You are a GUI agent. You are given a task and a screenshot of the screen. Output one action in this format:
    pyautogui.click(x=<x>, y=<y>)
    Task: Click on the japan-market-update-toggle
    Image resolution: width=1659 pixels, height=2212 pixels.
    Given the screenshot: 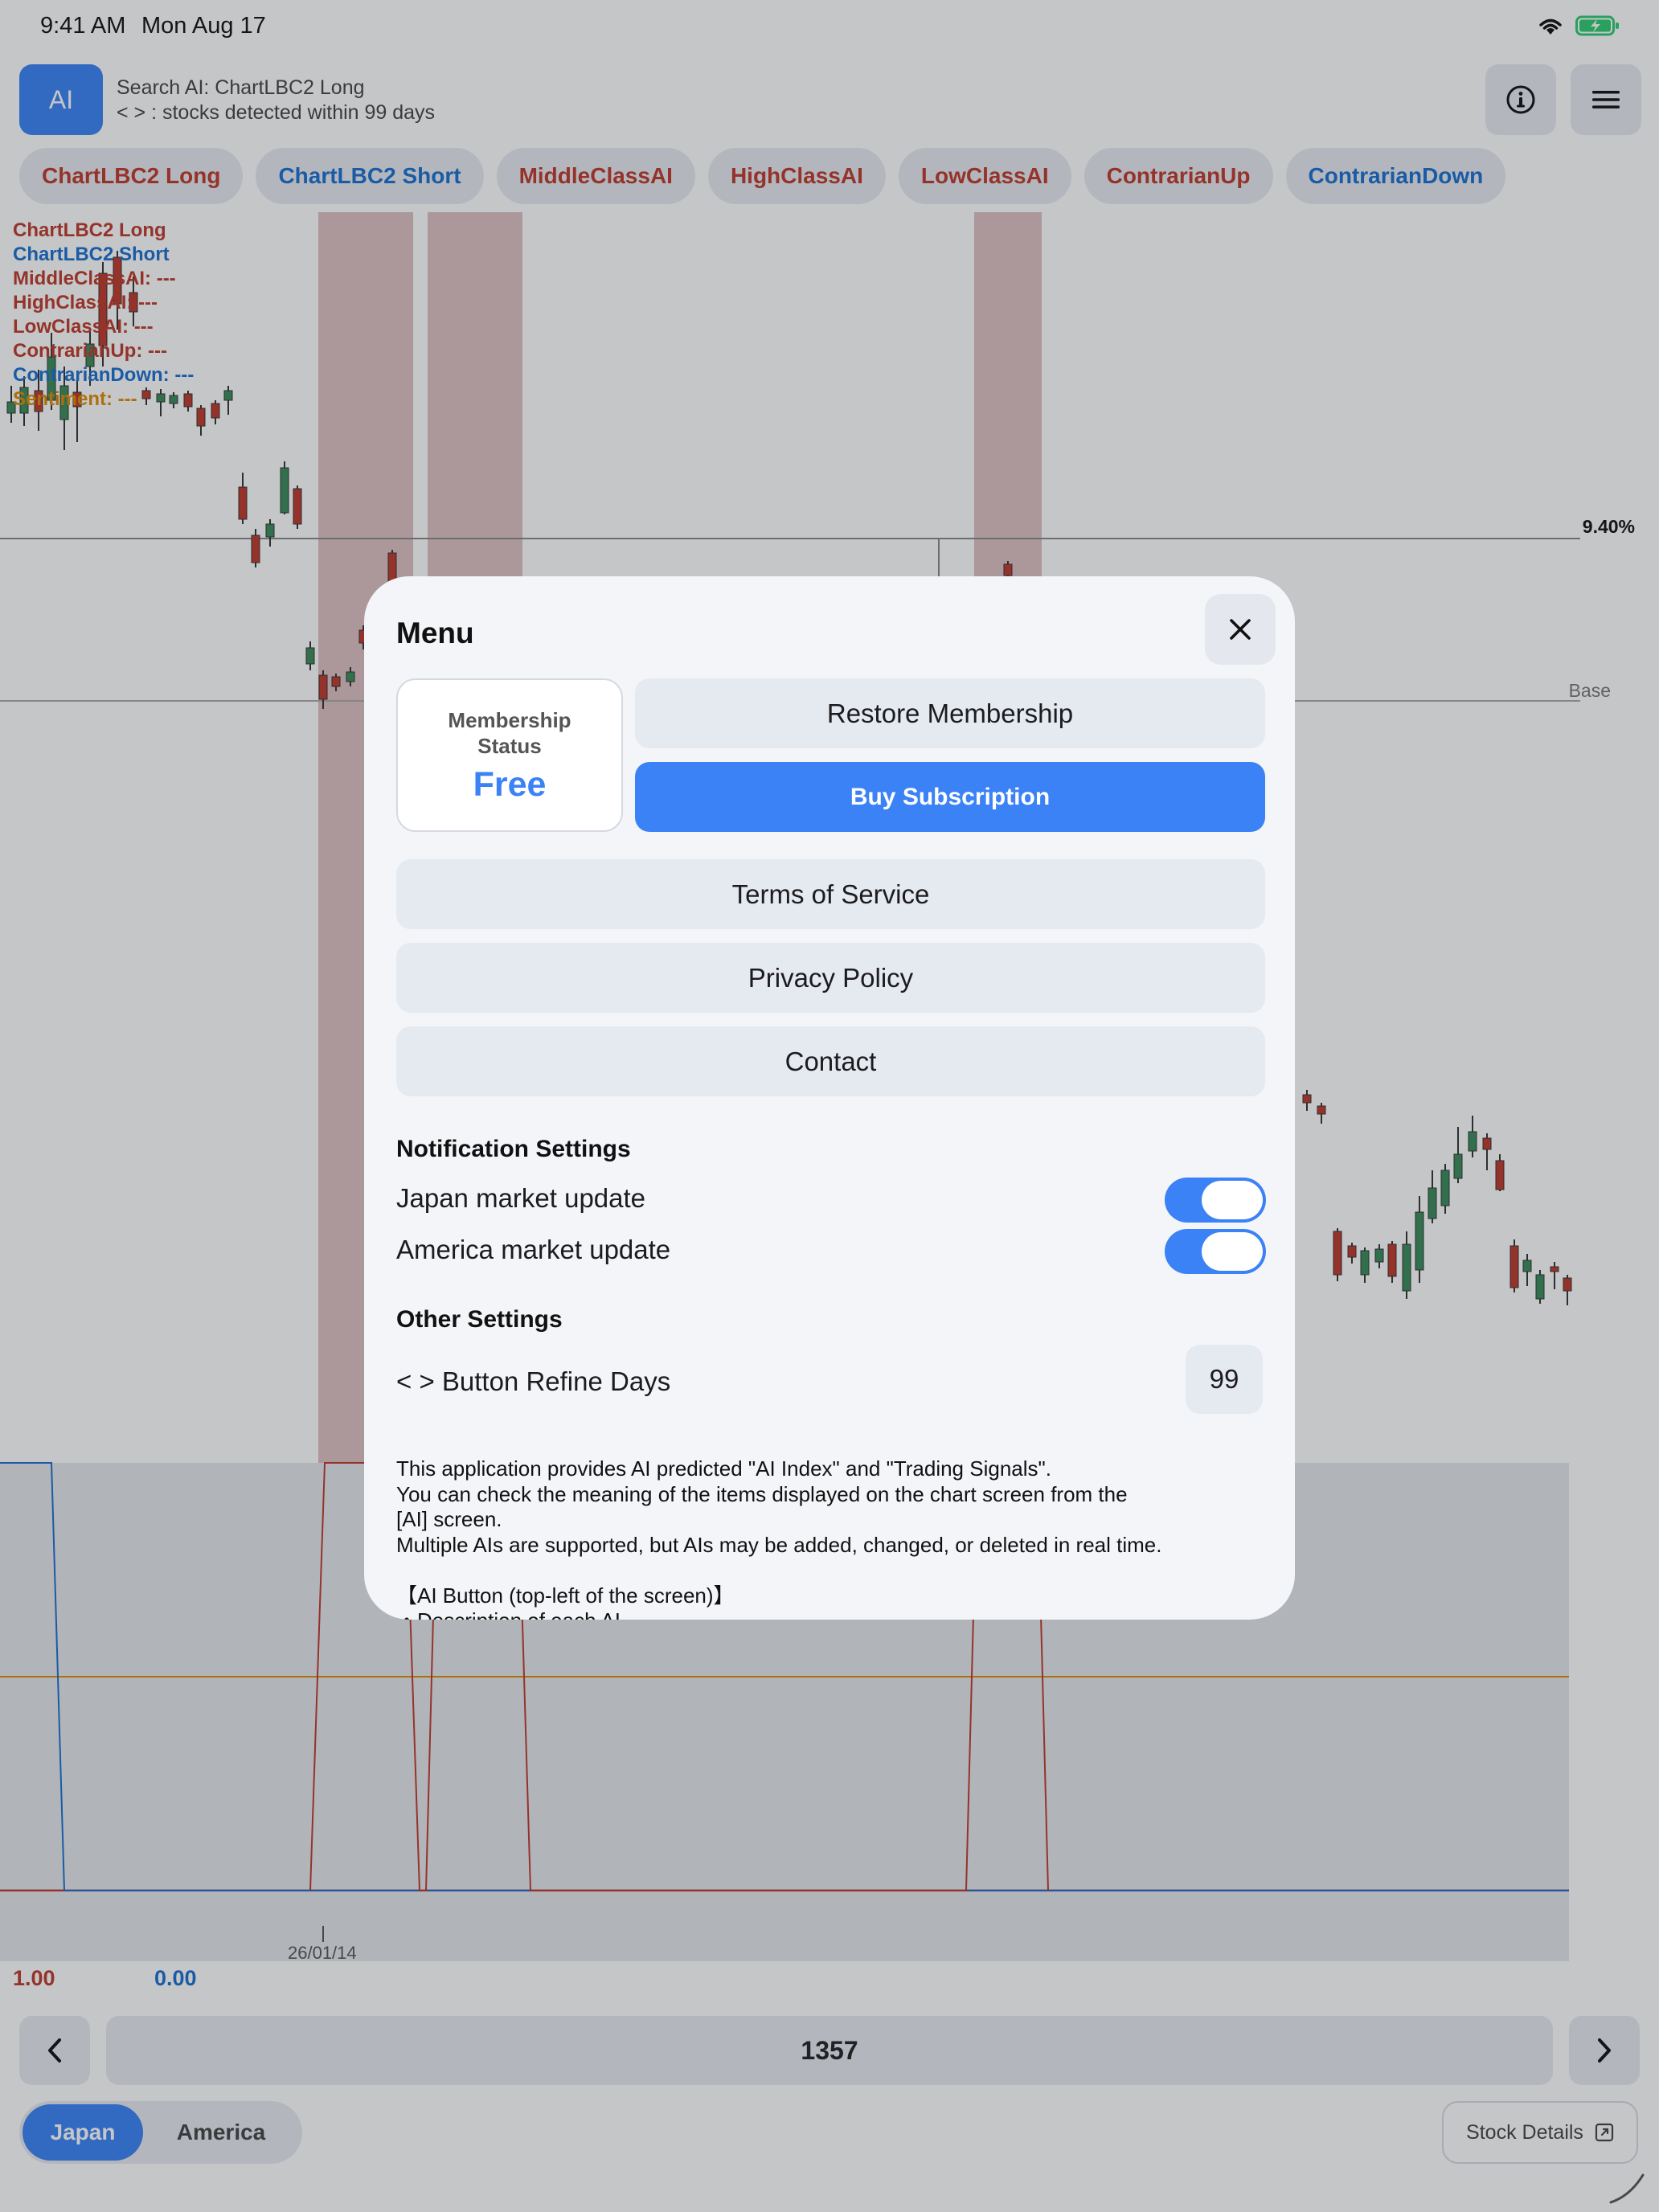 What is the action you would take?
    pyautogui.click(x=1215, y=1200)
    